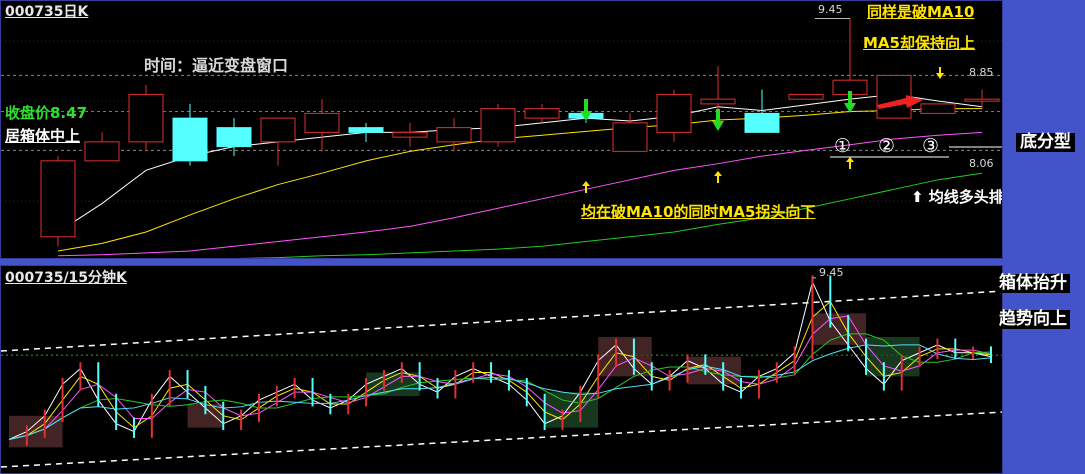  Describe the element at coordinates (586, 189) in the screenshot. I see `yellow-up-arrow-1-shaft` at that location.